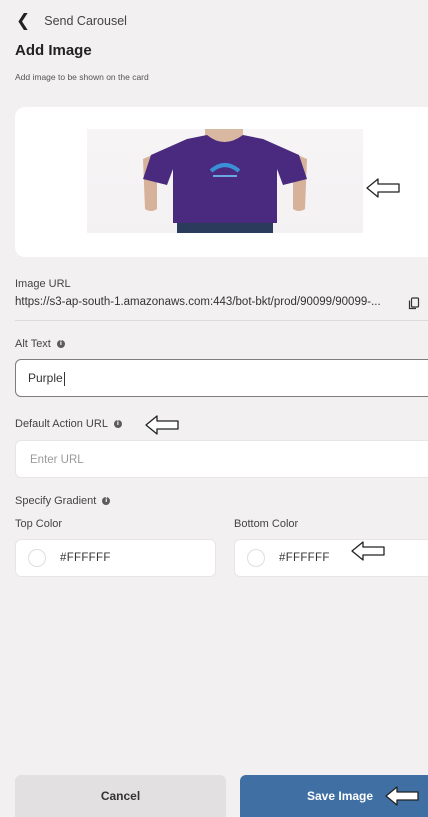 This screenshot has width=428, height=817. What do you see at coordinates (115, 558) in the screenshot?
I see `top-color-picker: #FFFFFF` at bounding box center [115, 558].